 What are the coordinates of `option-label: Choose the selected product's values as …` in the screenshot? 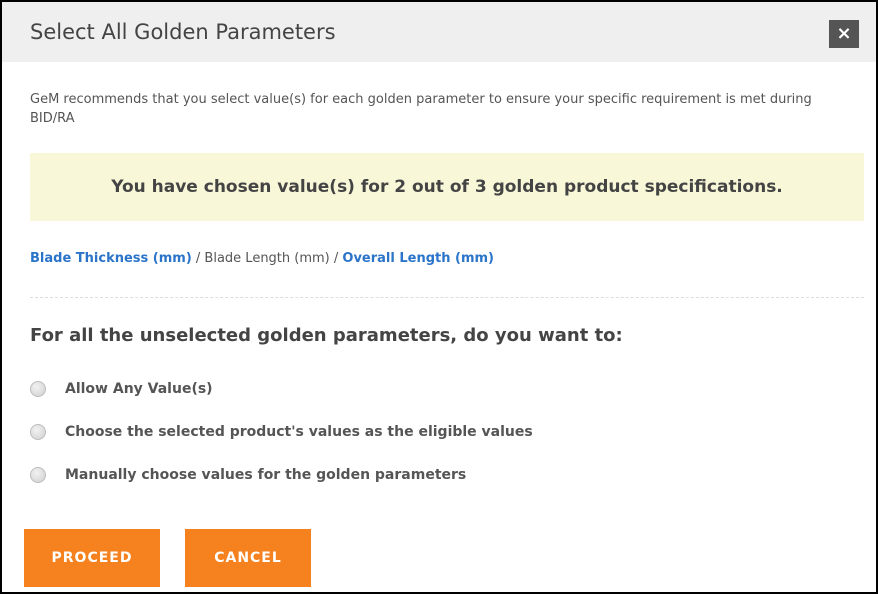 It's located at (299, 432).